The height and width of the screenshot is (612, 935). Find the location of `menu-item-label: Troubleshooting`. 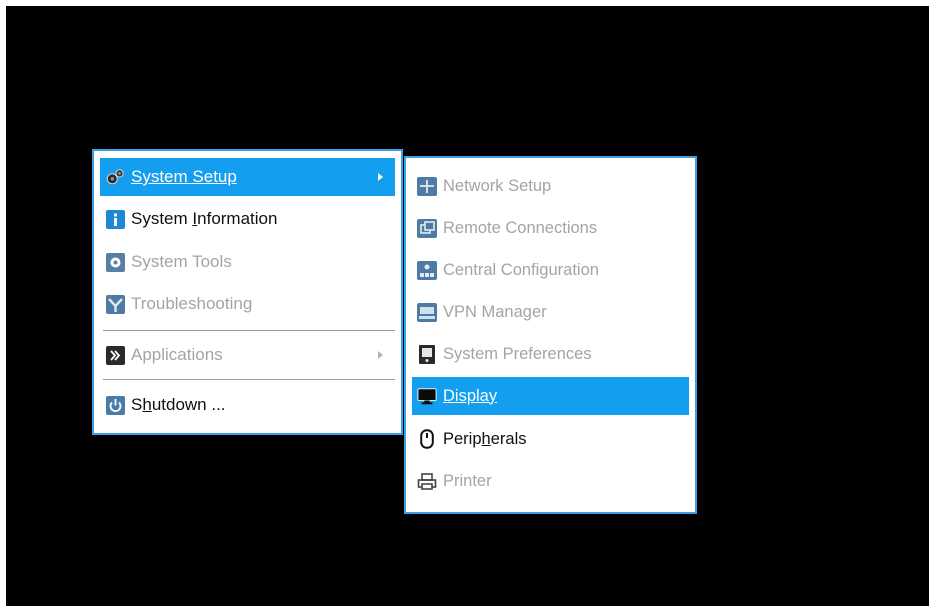

menu-item-label: Troubleshooting is located at coordinates (192, 303).